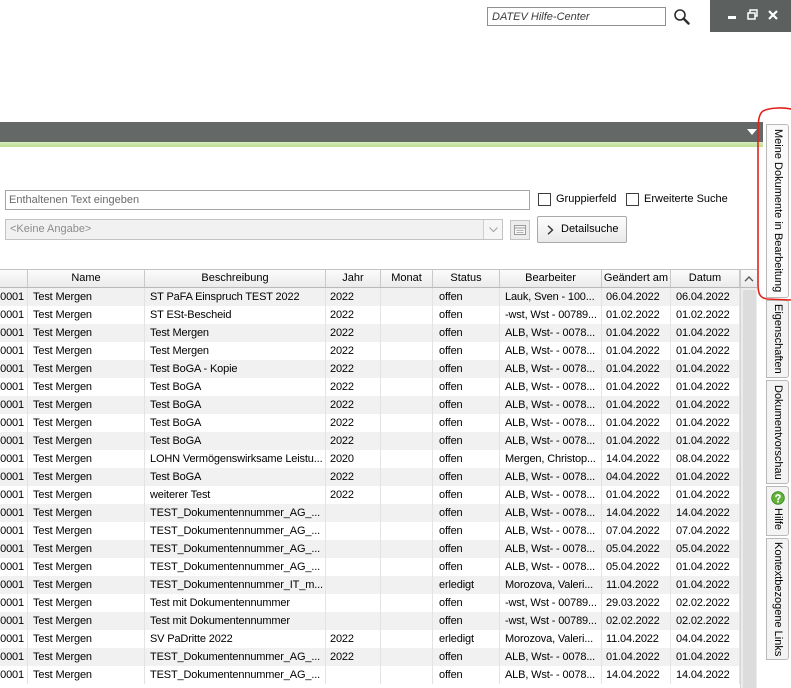 The image size is (791, 688). I want to click on cell-description: Test mit Dokumentennummer, so click(235, 621).